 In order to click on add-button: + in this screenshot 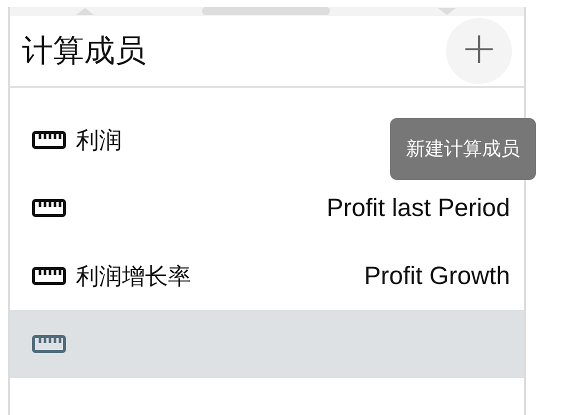, I will do `click(479, 51)`.